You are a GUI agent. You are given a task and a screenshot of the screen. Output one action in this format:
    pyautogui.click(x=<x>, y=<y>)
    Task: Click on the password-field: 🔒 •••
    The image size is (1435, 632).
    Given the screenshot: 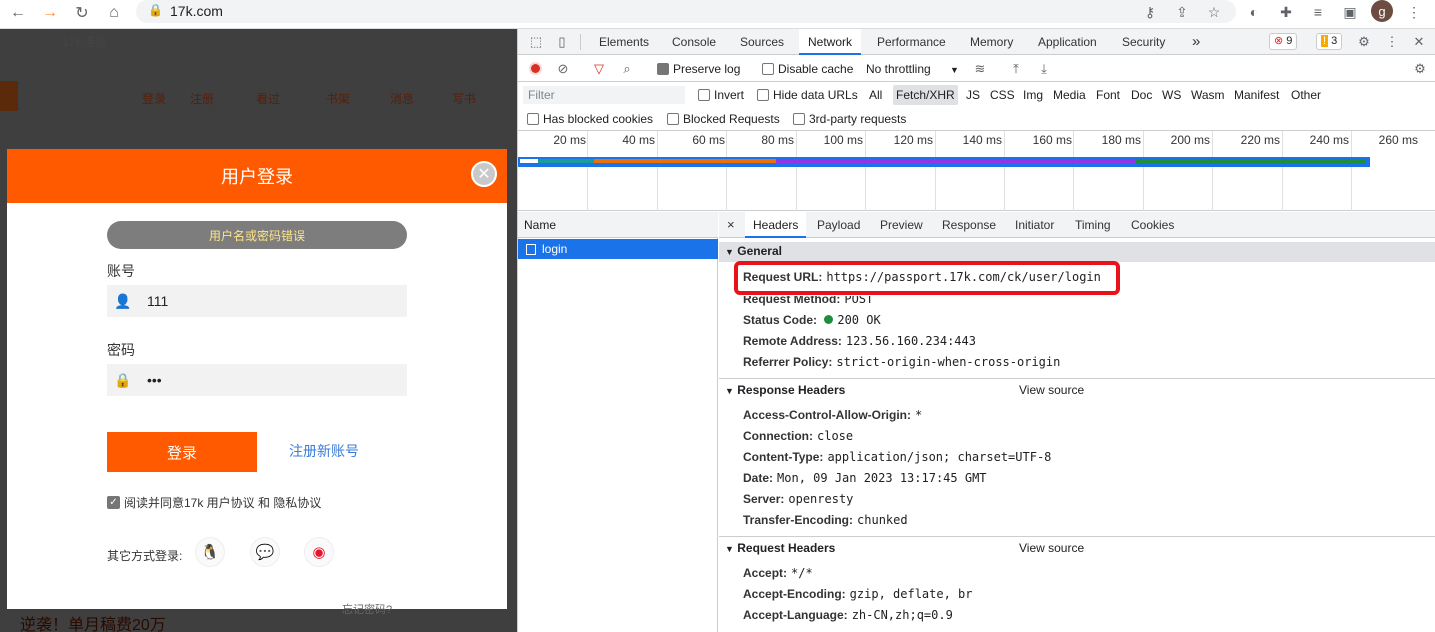 What is the action you would take?
    pyautogui.click(x=257, y=380)
    